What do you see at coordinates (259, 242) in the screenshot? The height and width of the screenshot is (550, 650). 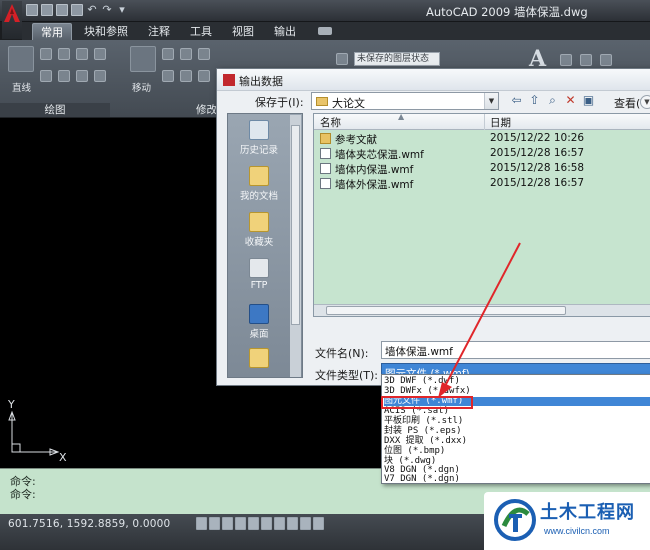 I see `place-favorites-label: 收藏夹` at bounding box center [259, 242].